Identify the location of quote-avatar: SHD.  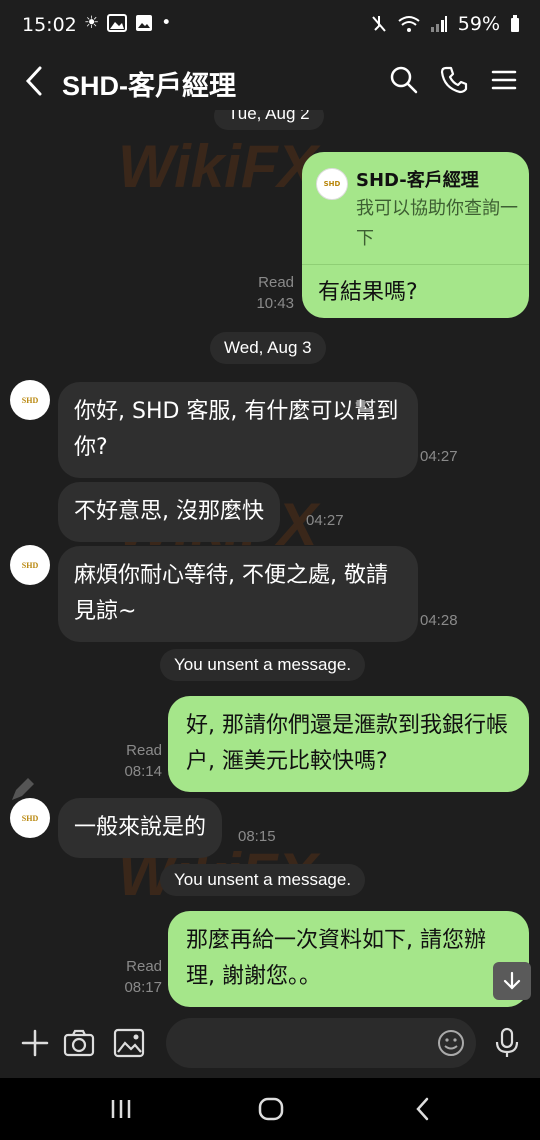
(332, 184).